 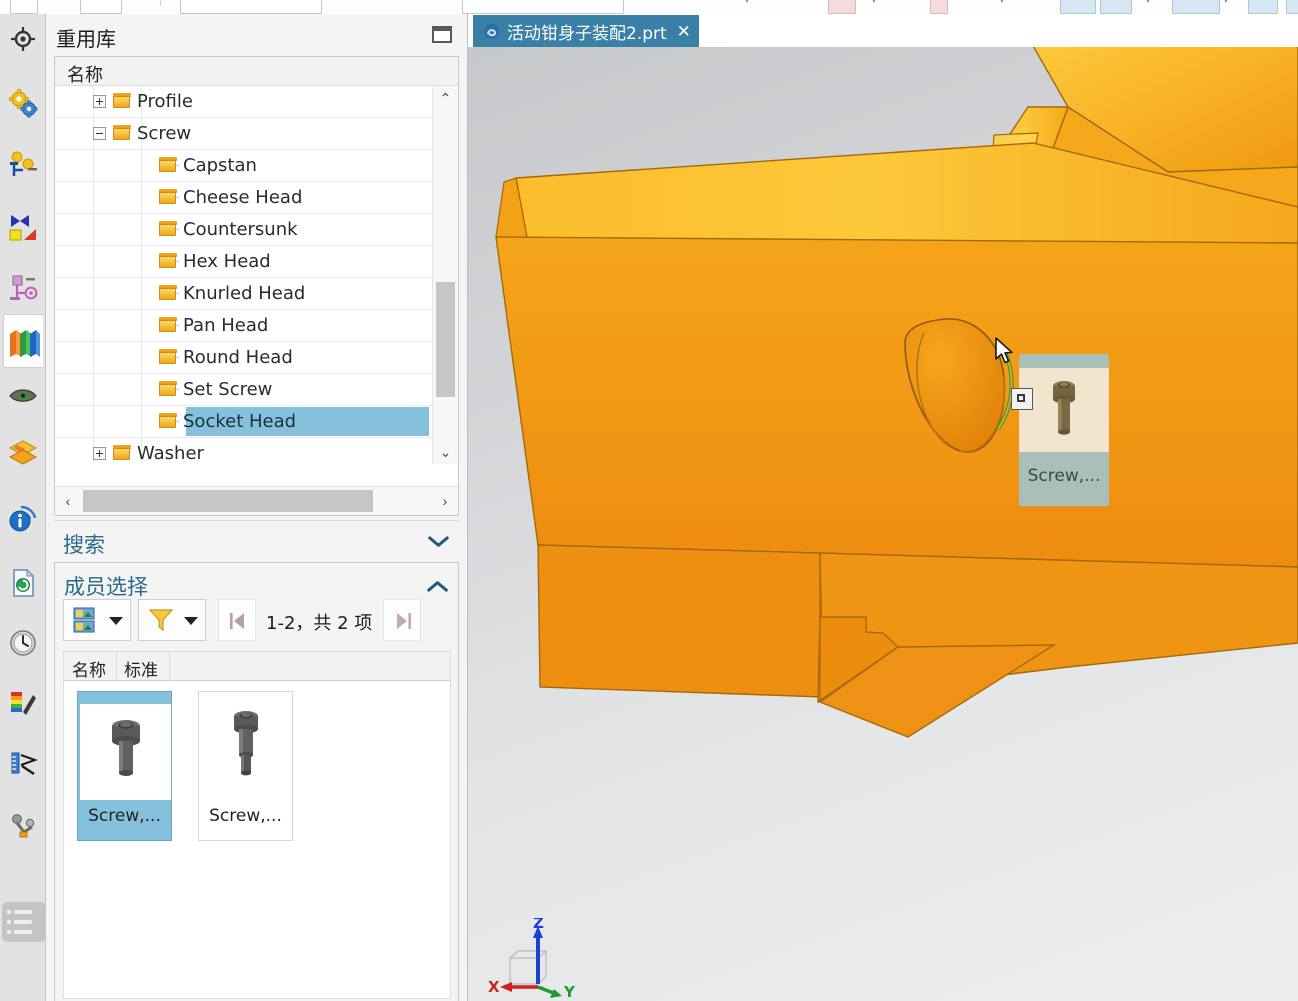 I want to click on ribbon-chevron-4: ▾, so click(x=1148, y=2).